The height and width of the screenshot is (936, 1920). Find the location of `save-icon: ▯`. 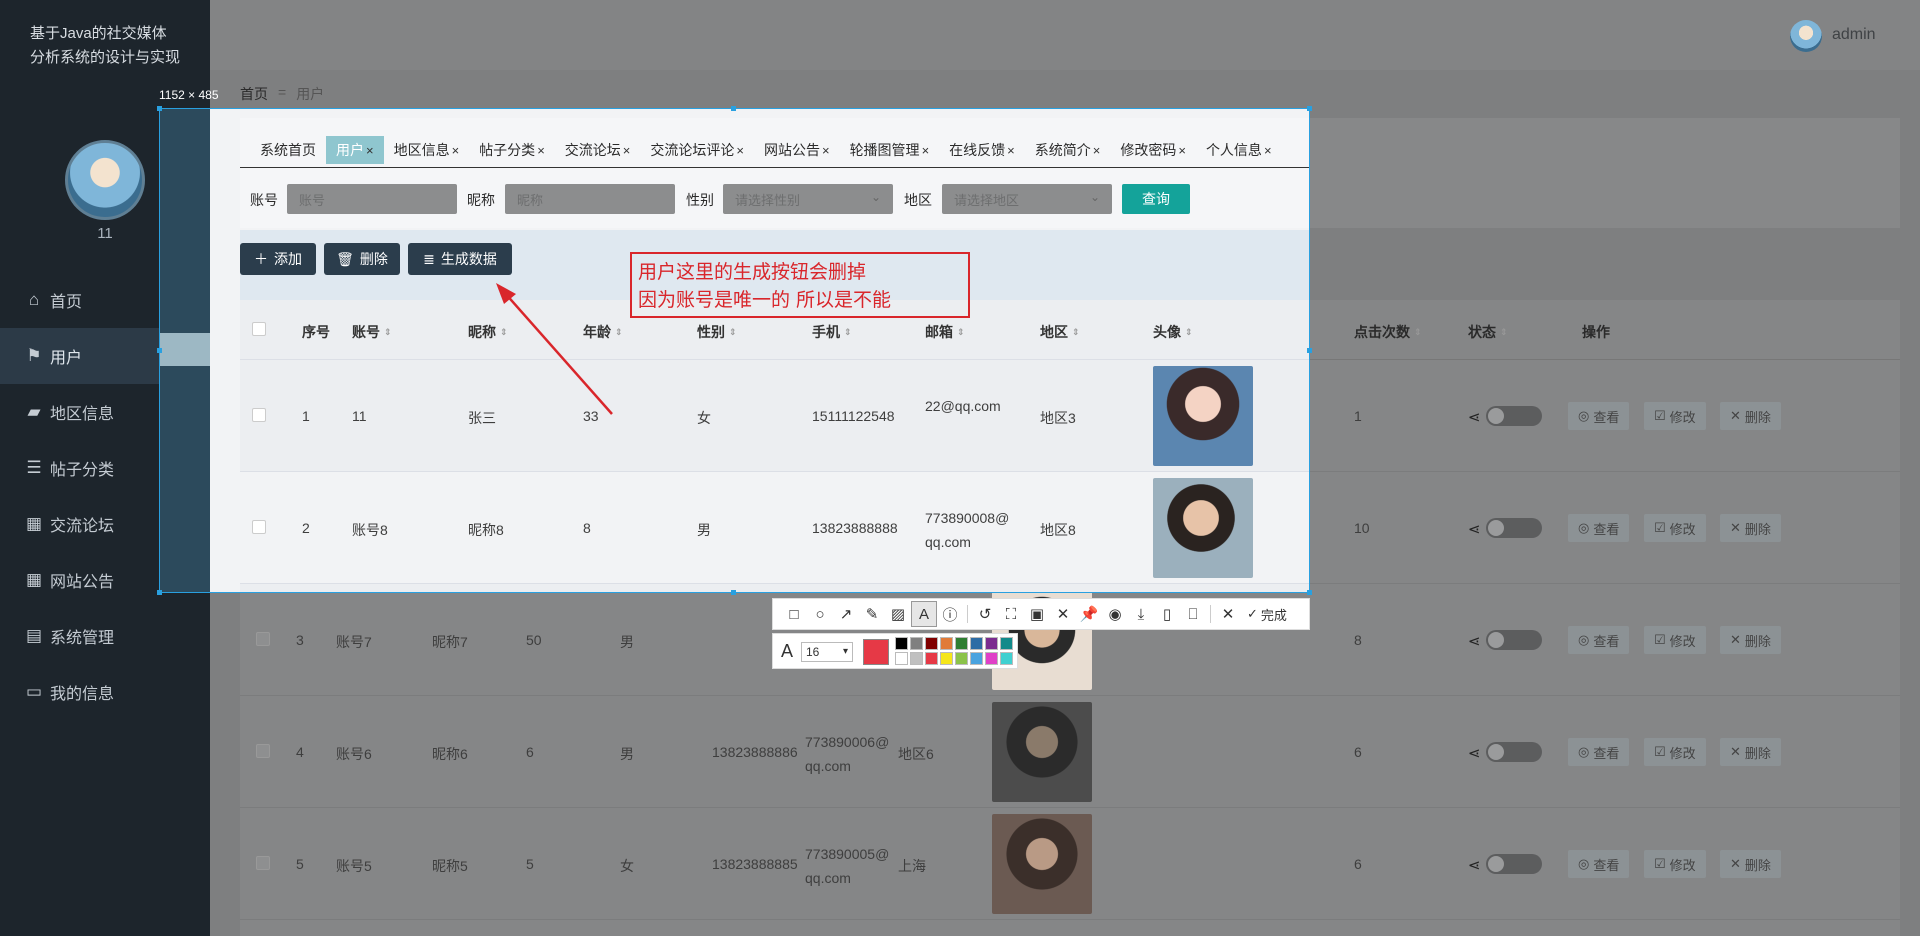

save-icon: ▯ is located at coordinates (1167, 614).